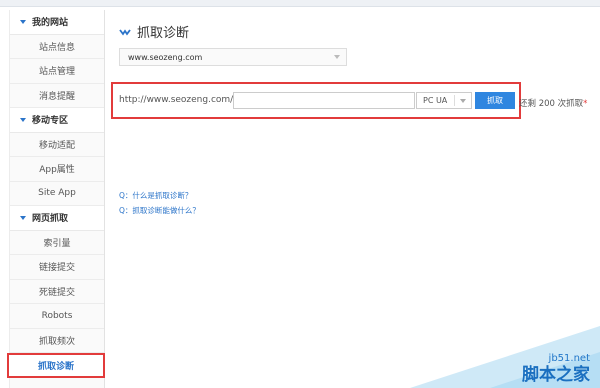  I want to click on remaining-quota: 还剩 200 次抓取*, so click(553, 103).